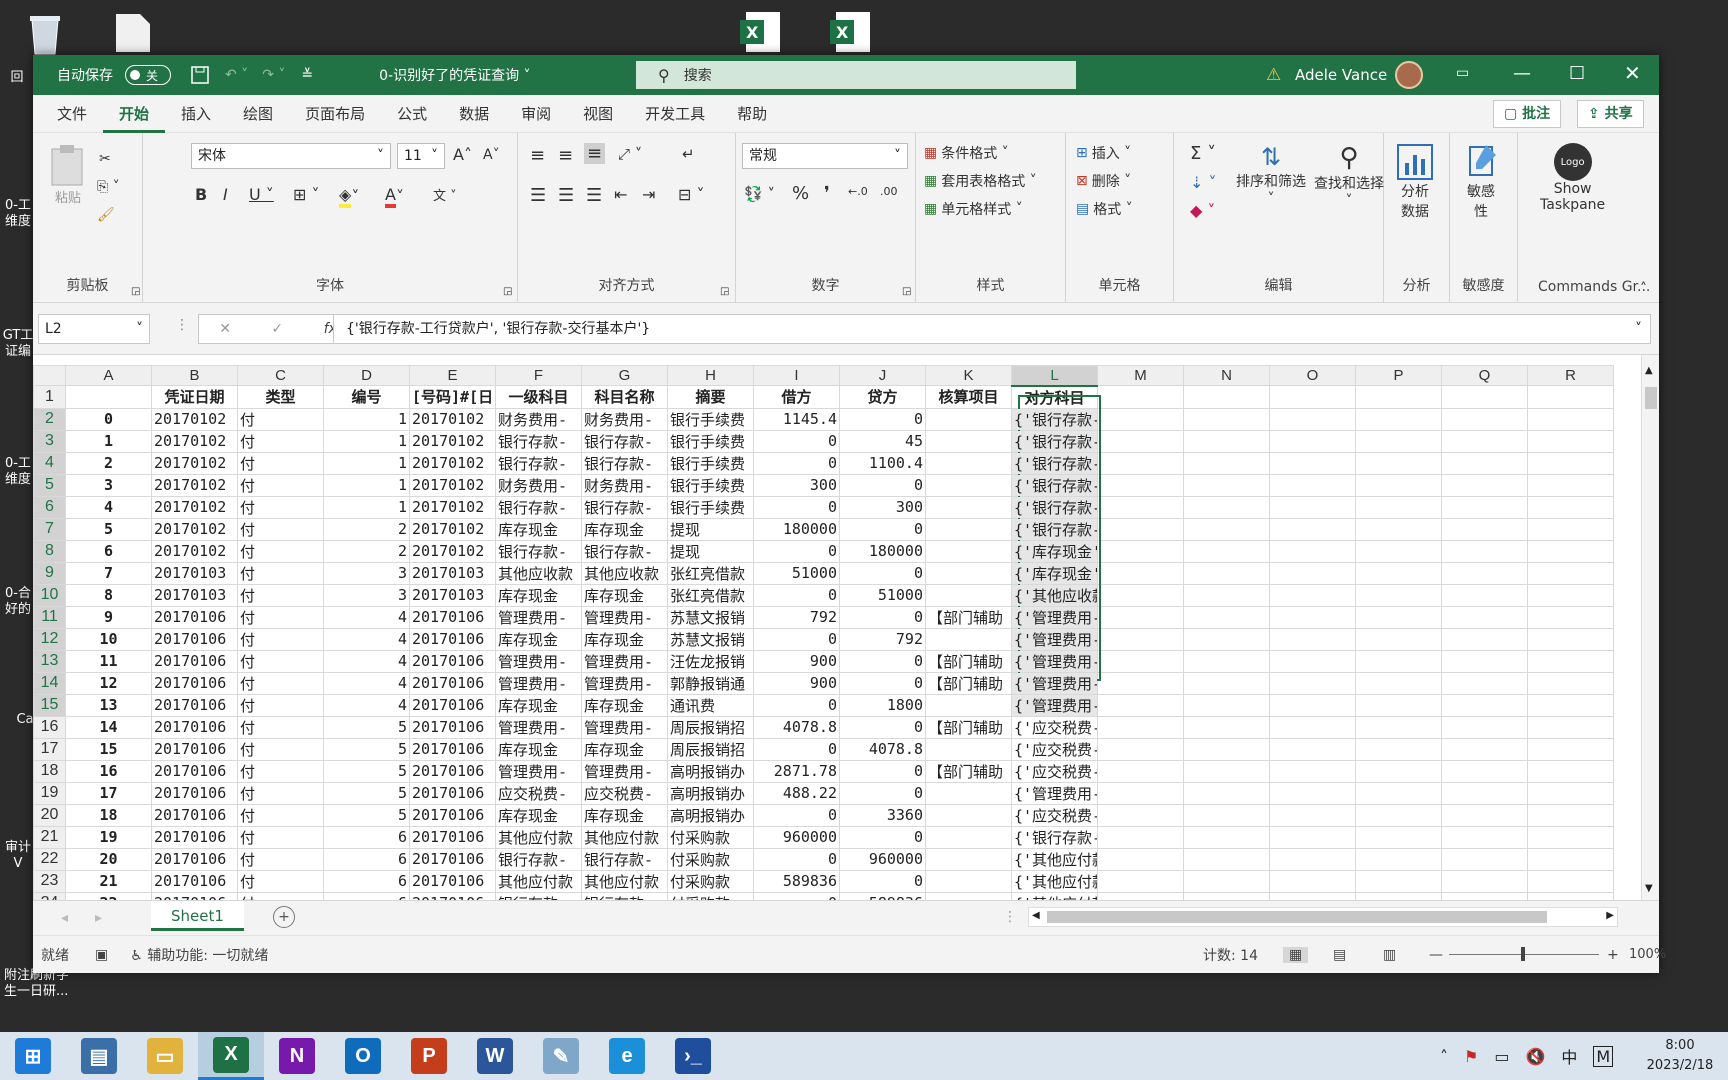 The width and height of the screenshot is (1728, 1080). What do you see at coordinates (980, 181) in the screenshot?
I see `format-as-table-button: ▦ 套用表格格式 ˅` at bounding box center [980, 181].